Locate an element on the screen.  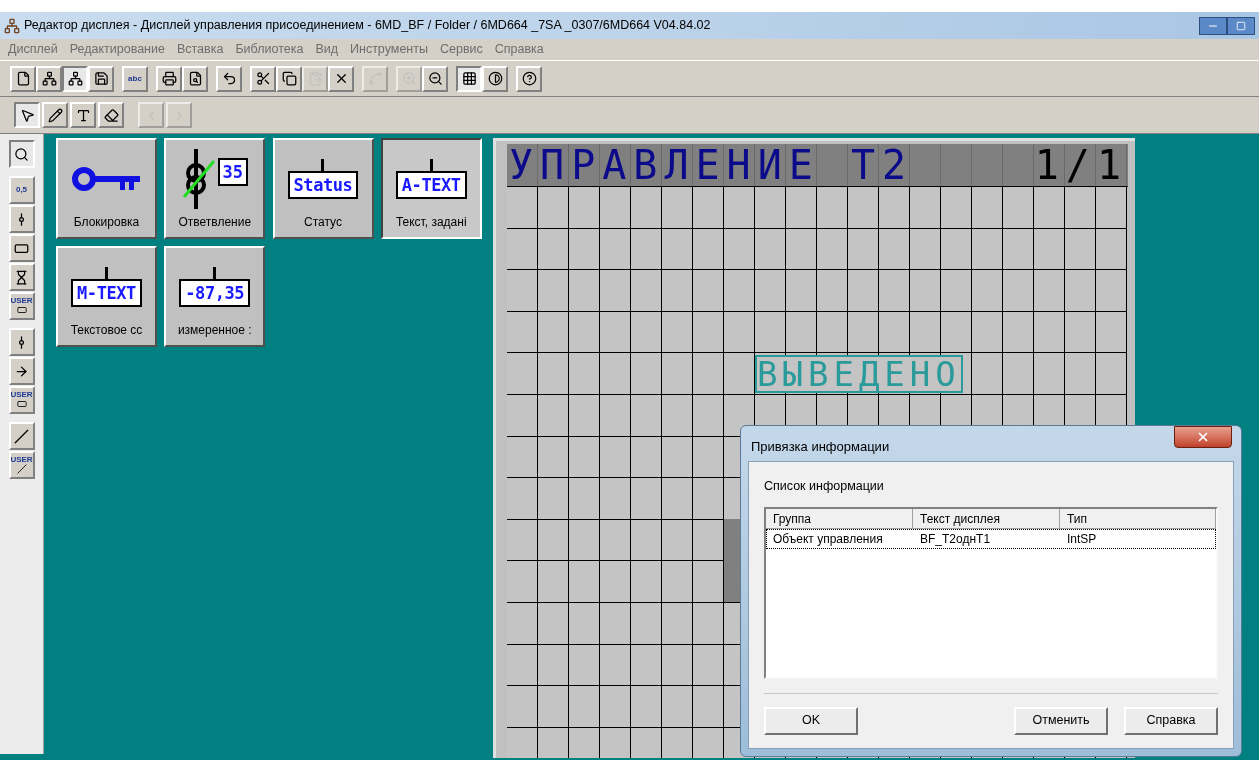
page-number: 1/1 is located at coordinates (1081, 165).